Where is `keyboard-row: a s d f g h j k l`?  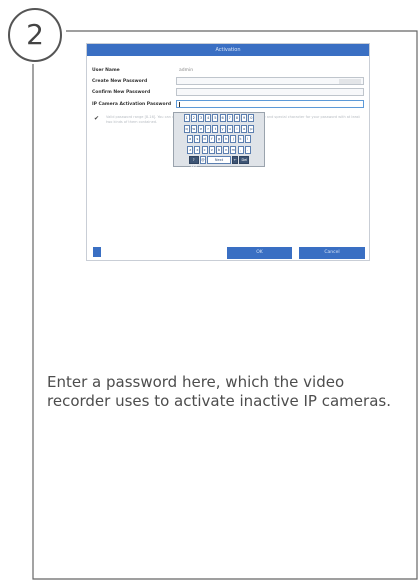
keyboard-row: a s d f g h j k l is located at coordinates (219, 139).